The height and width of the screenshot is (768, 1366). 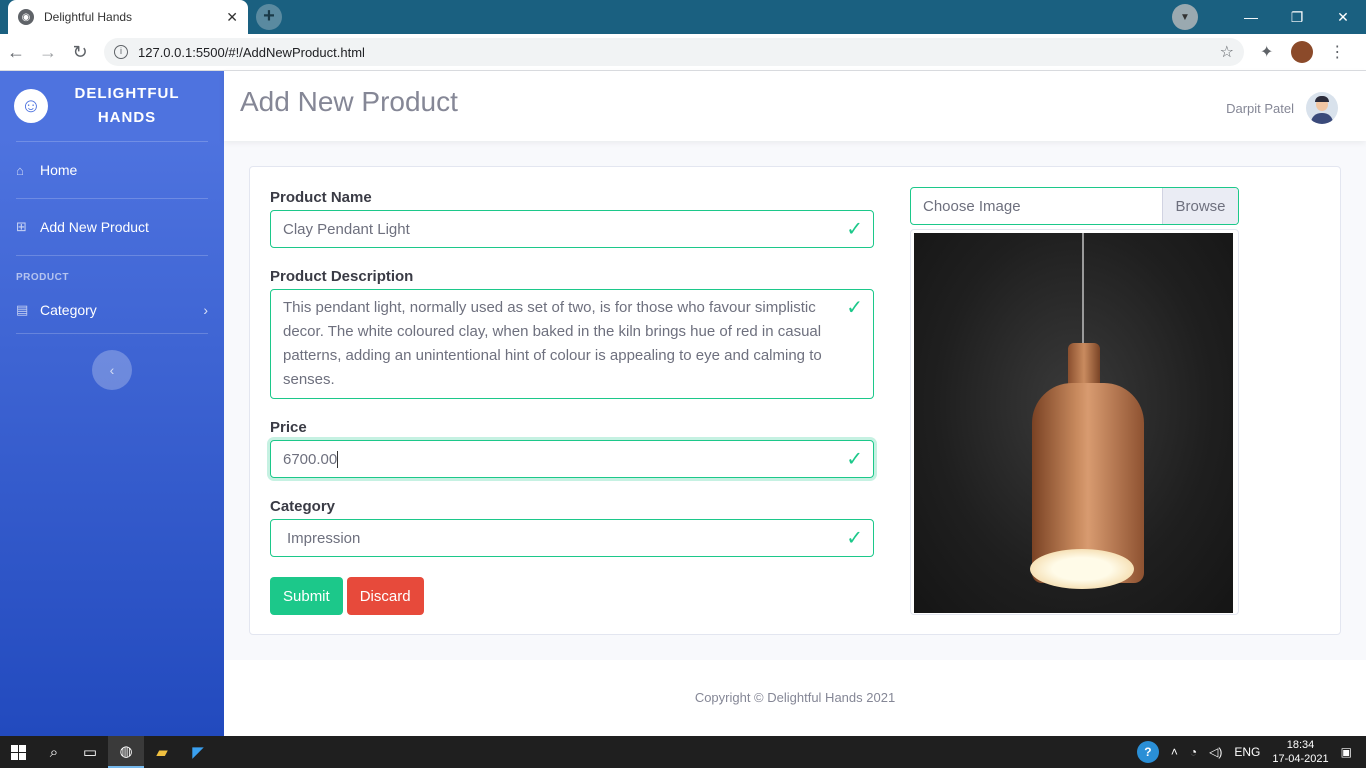 I want to click on clock: 18:34 17-04-2021, so click(x=1300, y=752).